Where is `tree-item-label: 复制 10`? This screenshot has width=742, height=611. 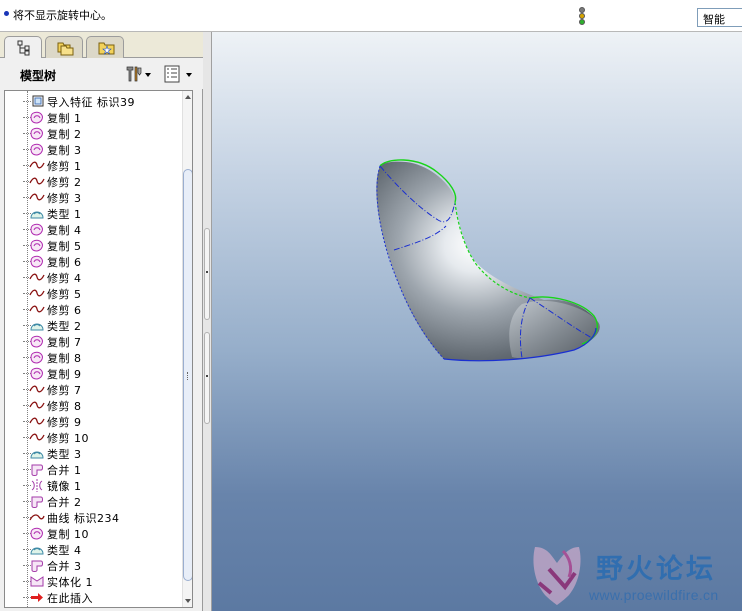
tree-item-label: 复制 10 is located at coordinates (68, 534).